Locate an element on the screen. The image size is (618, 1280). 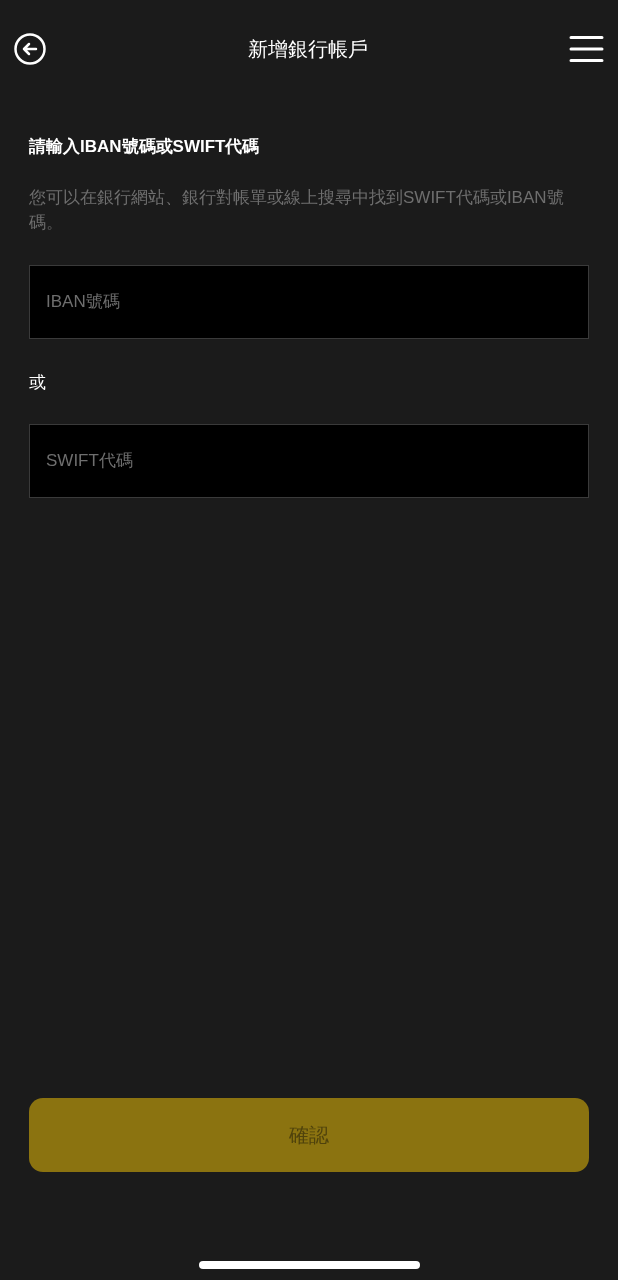
separator-text: 或 is located at coordinates (38, 383).